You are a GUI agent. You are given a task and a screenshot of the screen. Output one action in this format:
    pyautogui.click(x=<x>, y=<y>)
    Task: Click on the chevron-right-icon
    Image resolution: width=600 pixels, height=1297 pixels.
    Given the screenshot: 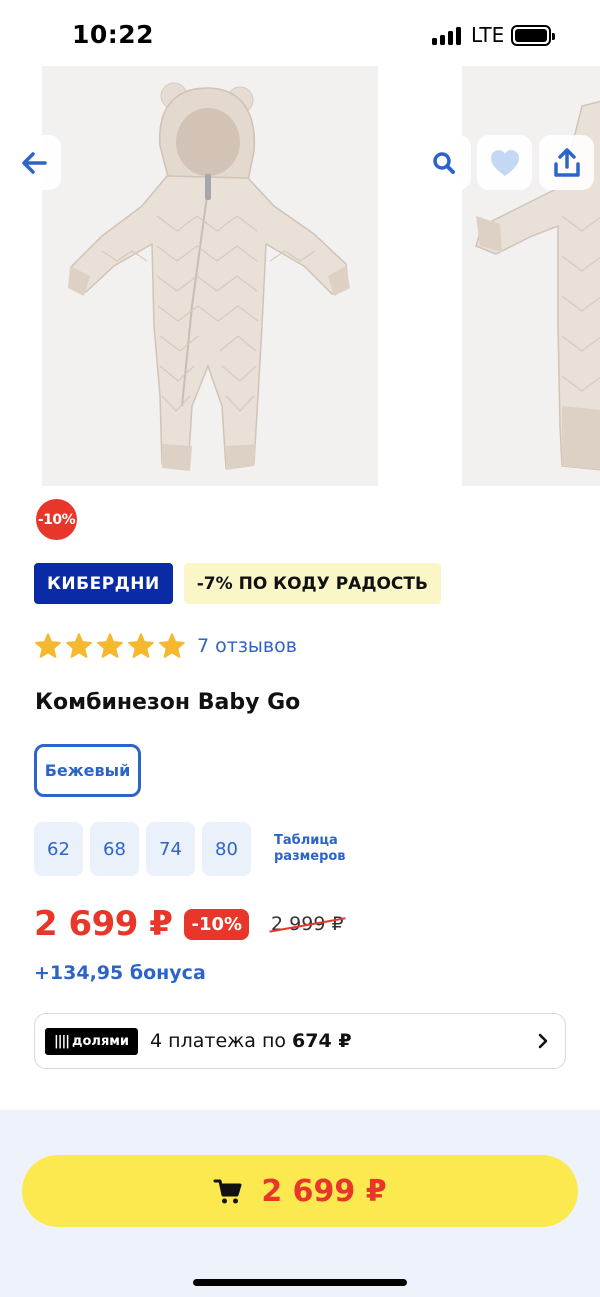 What is the action you would take?
    pyautogui.click(x=543, y=1041)
    